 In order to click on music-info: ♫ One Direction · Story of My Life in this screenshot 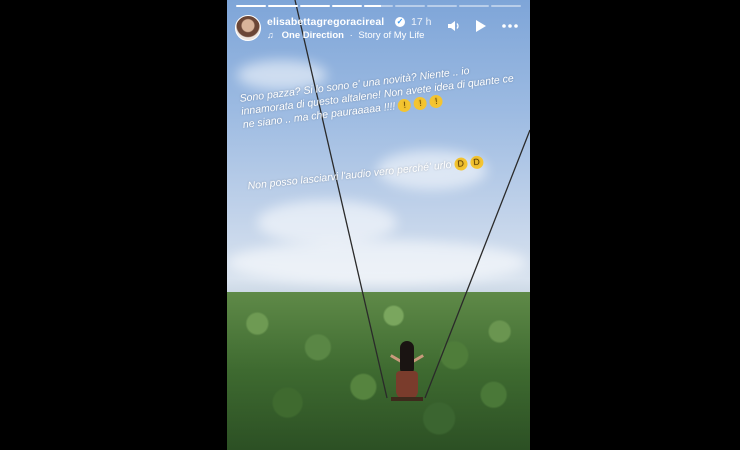, I will do `click(345, 35)`.